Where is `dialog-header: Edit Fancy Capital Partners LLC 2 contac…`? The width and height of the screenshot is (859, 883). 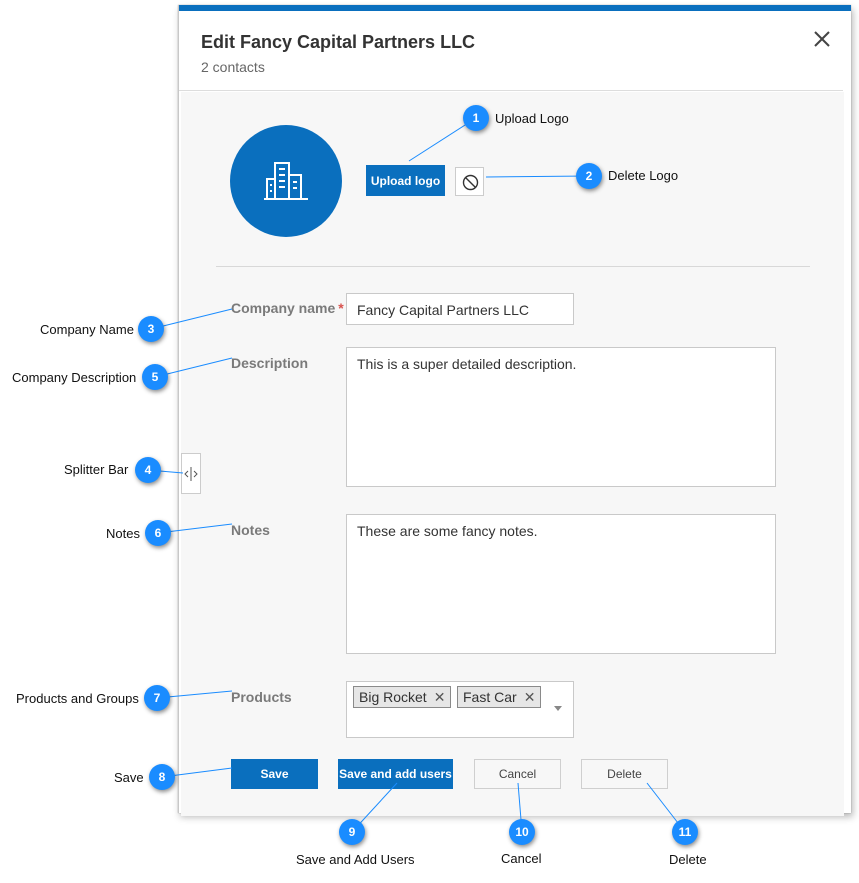 dialog-header: Edit Fancy Capital Partners LLC 2 contac… is located at coordinates (510, 51).